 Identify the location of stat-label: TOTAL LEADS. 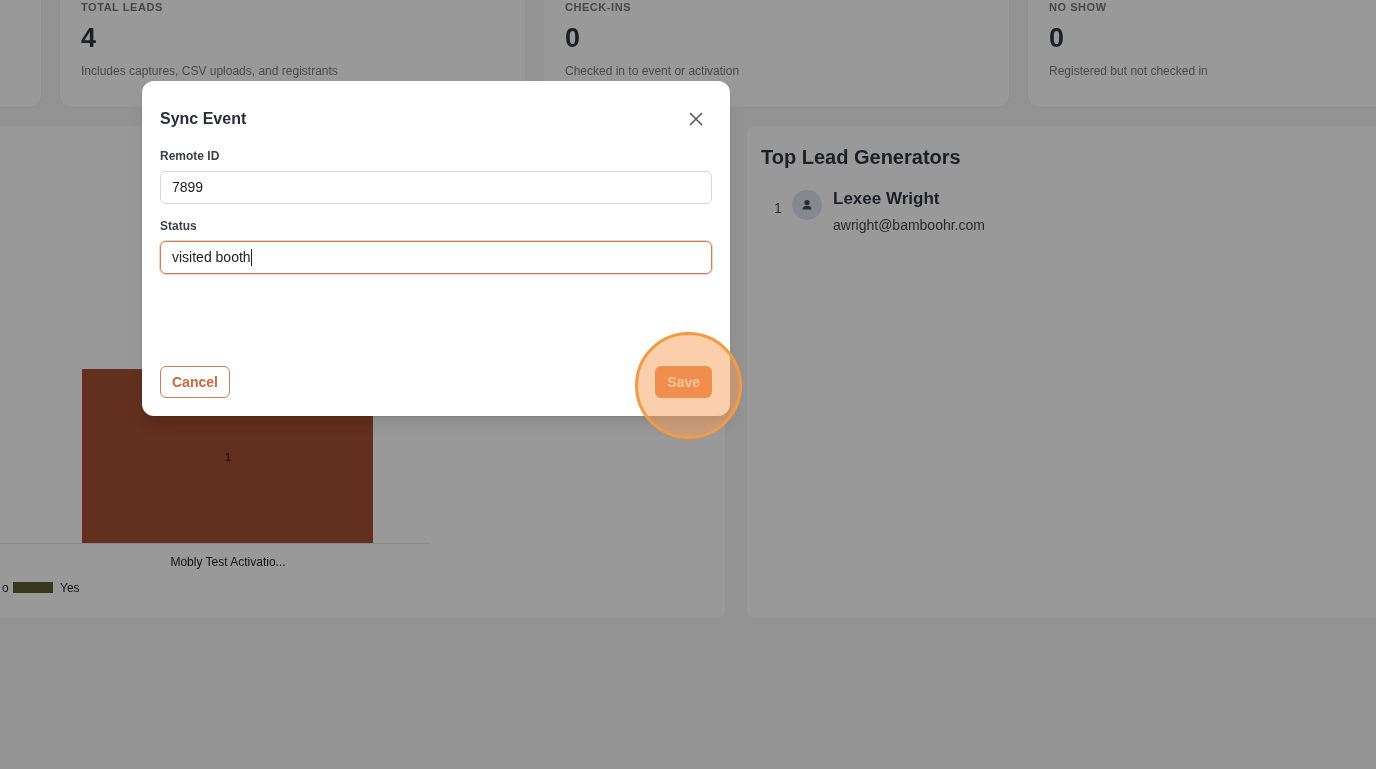
(122, 7).